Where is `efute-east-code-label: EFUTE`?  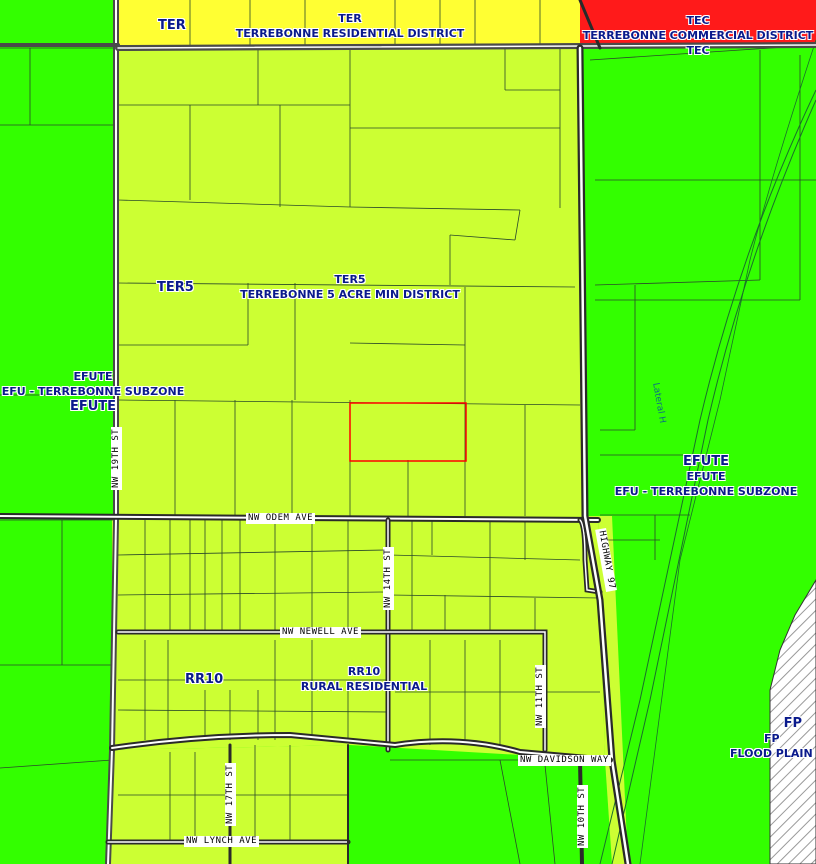 efute-east-code-label: EFUTE is located at coordinates (706, 461).